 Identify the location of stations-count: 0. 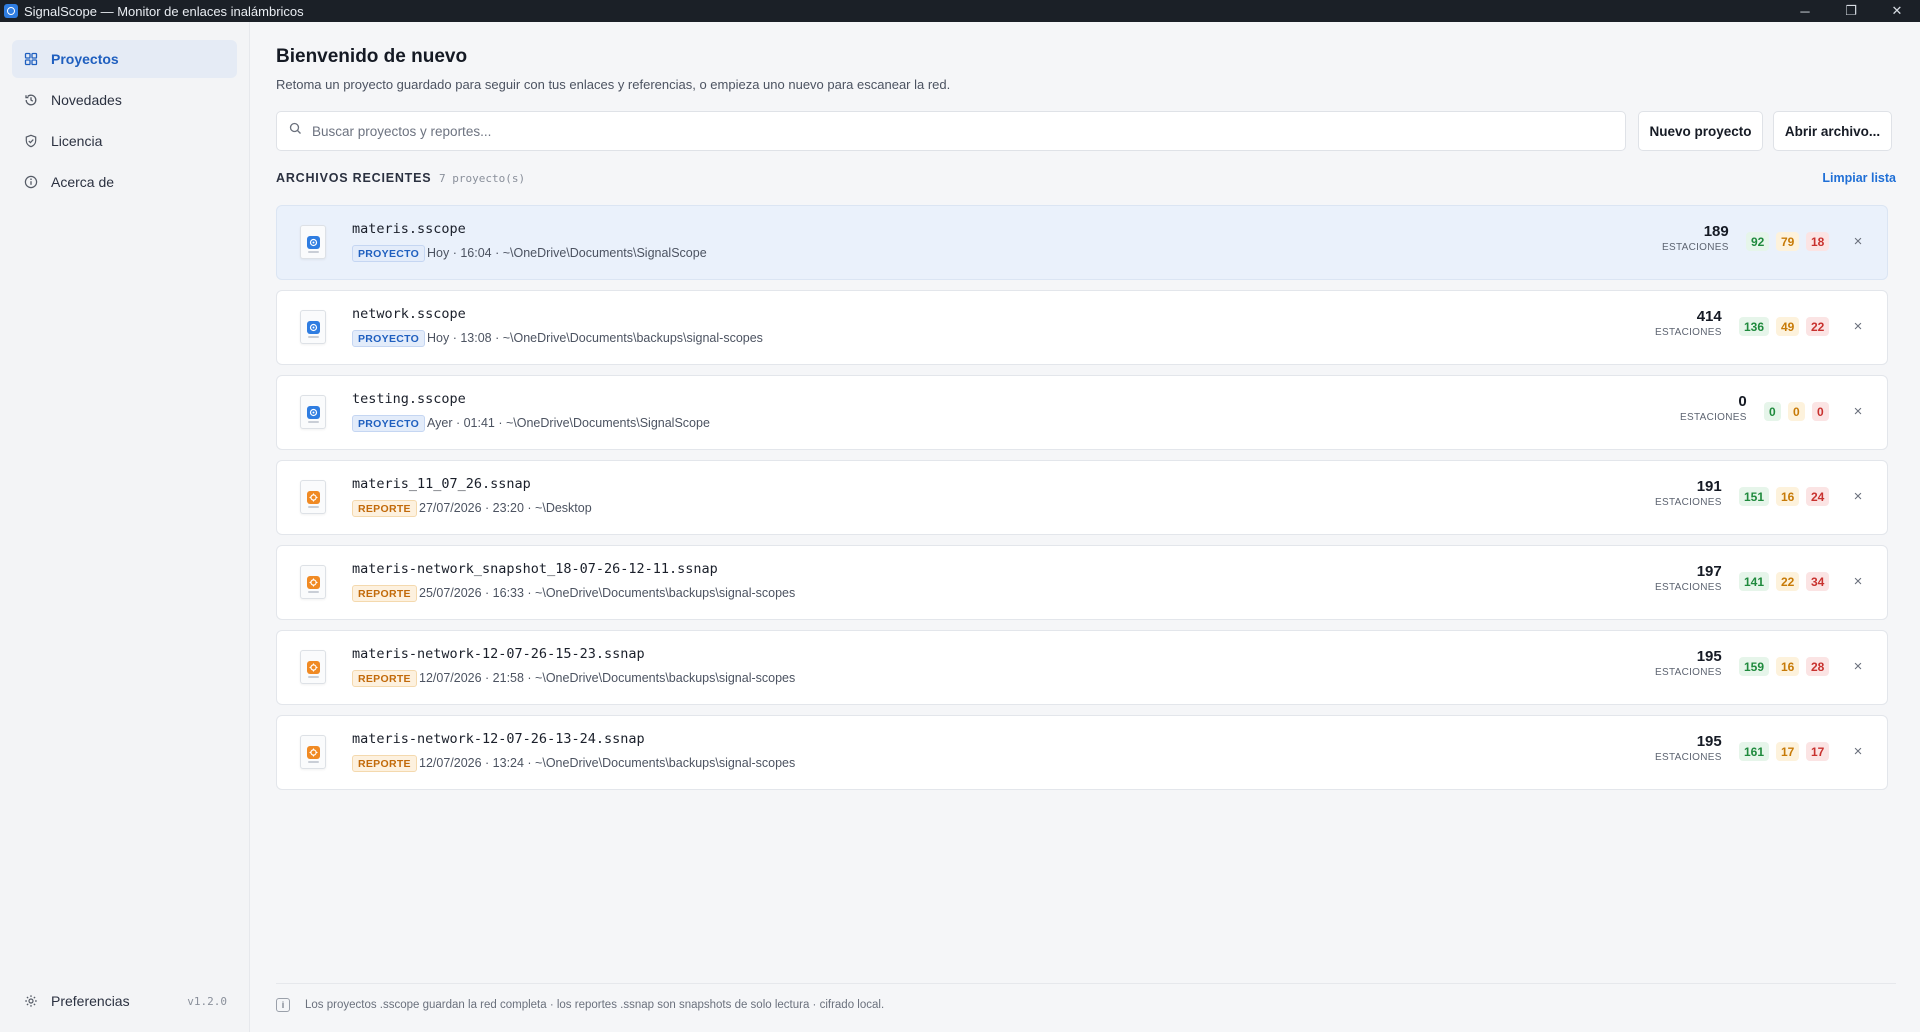
(1742, 401).